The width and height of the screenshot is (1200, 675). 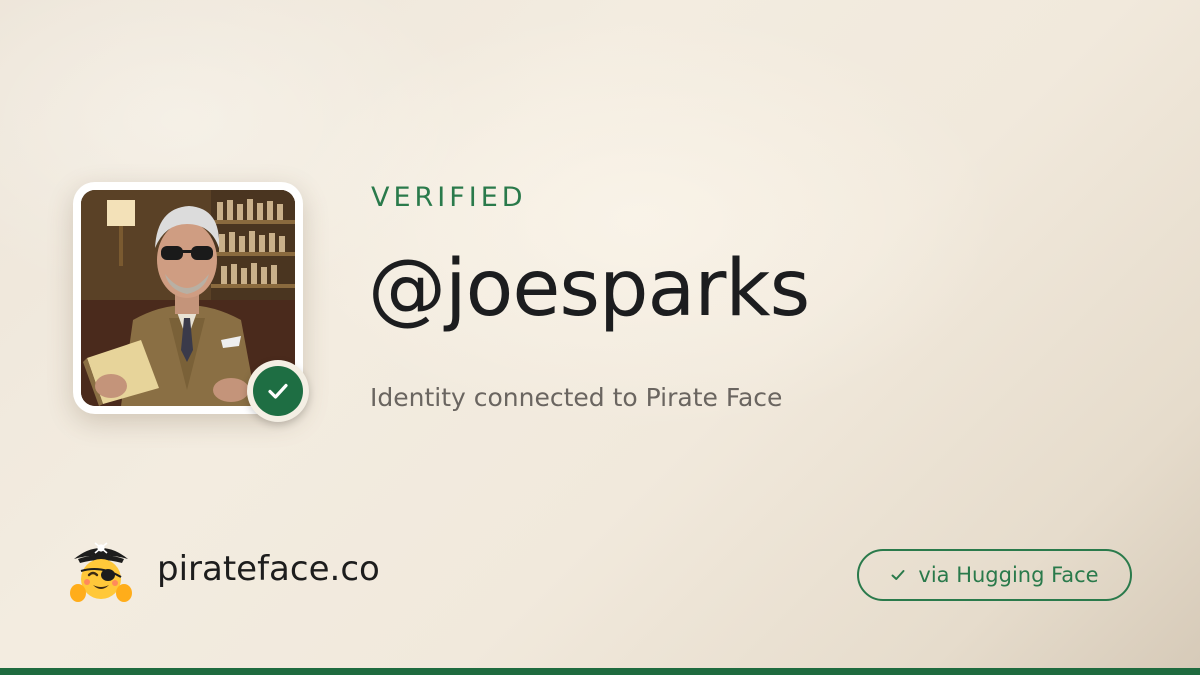 I want to click on via-label: via Hugging Face, so click(x=1008, y=575).